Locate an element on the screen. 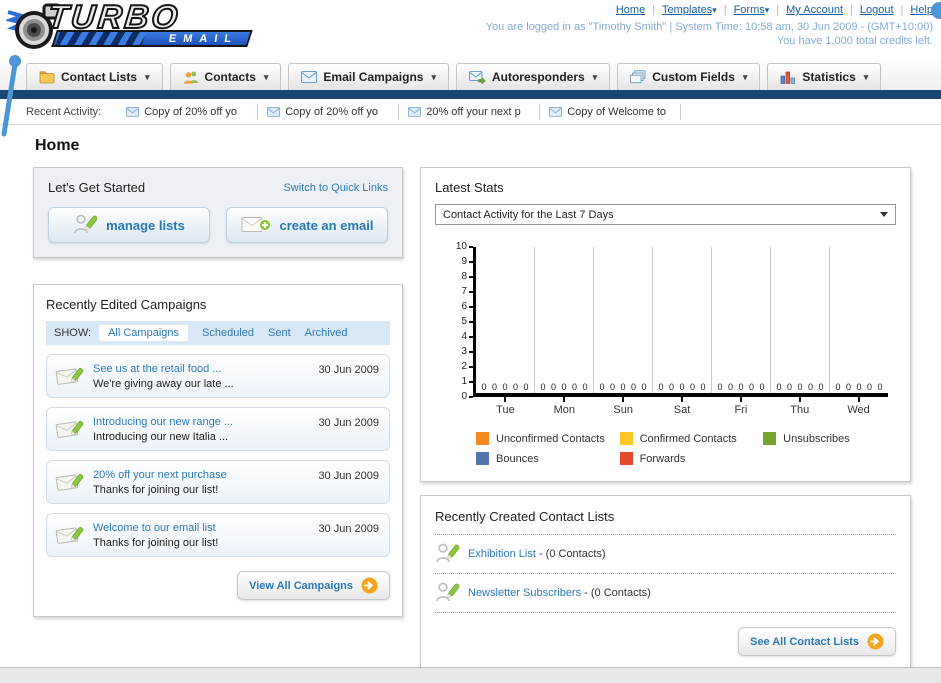 This screenshot has width=941, height=683. brand-sub-name: EMAIL is located at coordinates (203, 38).